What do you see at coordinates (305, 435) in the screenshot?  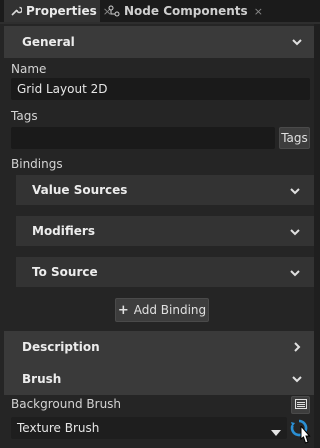 I see `mouse-cursor-icon` at bounding box center [305, 435].